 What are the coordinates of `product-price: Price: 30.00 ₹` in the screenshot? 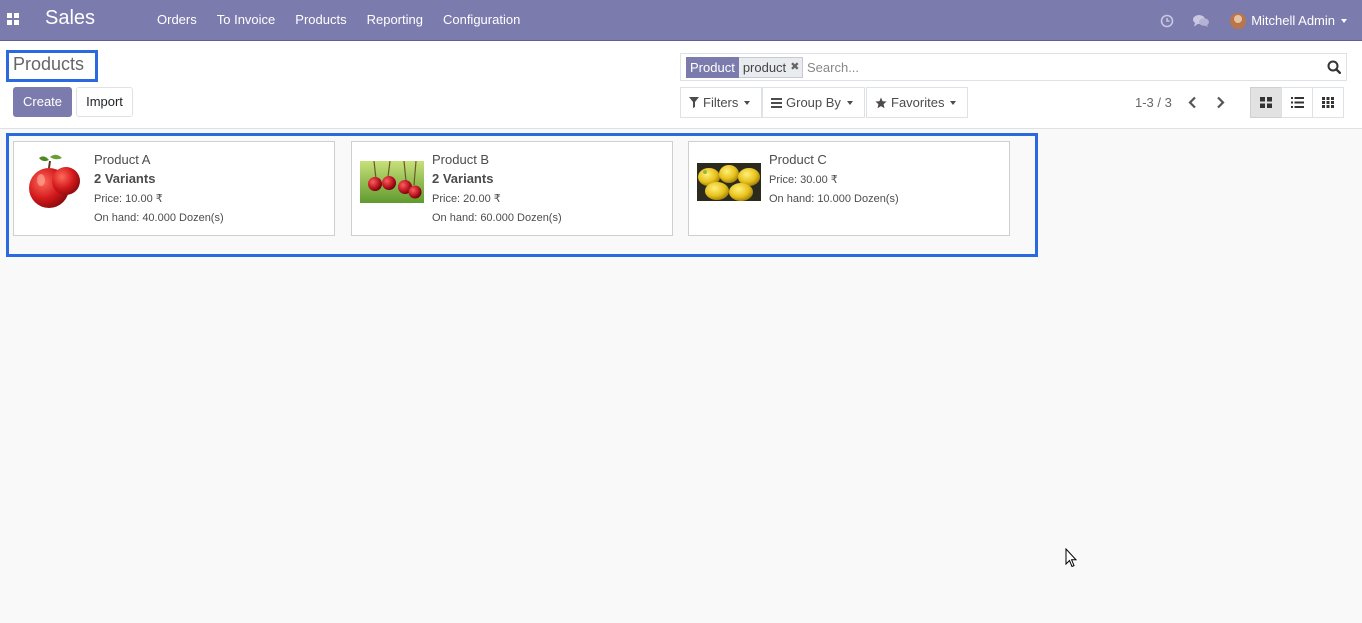 It's located at (803, 180).